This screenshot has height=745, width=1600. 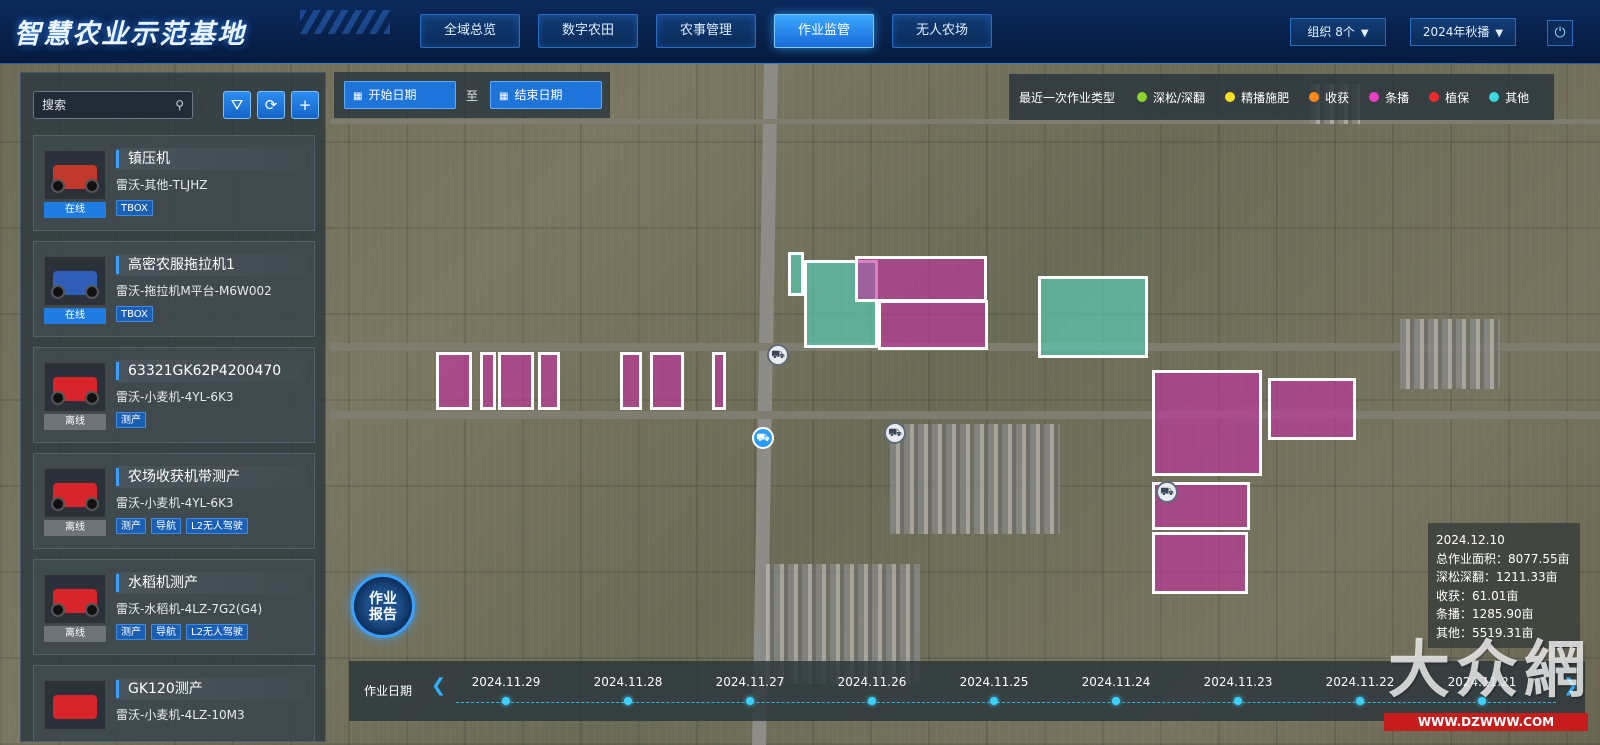 I want to click on machine-card: GK120测产 雷沃-小麦机-4LZ-10M3, so click(x=174, y=703).